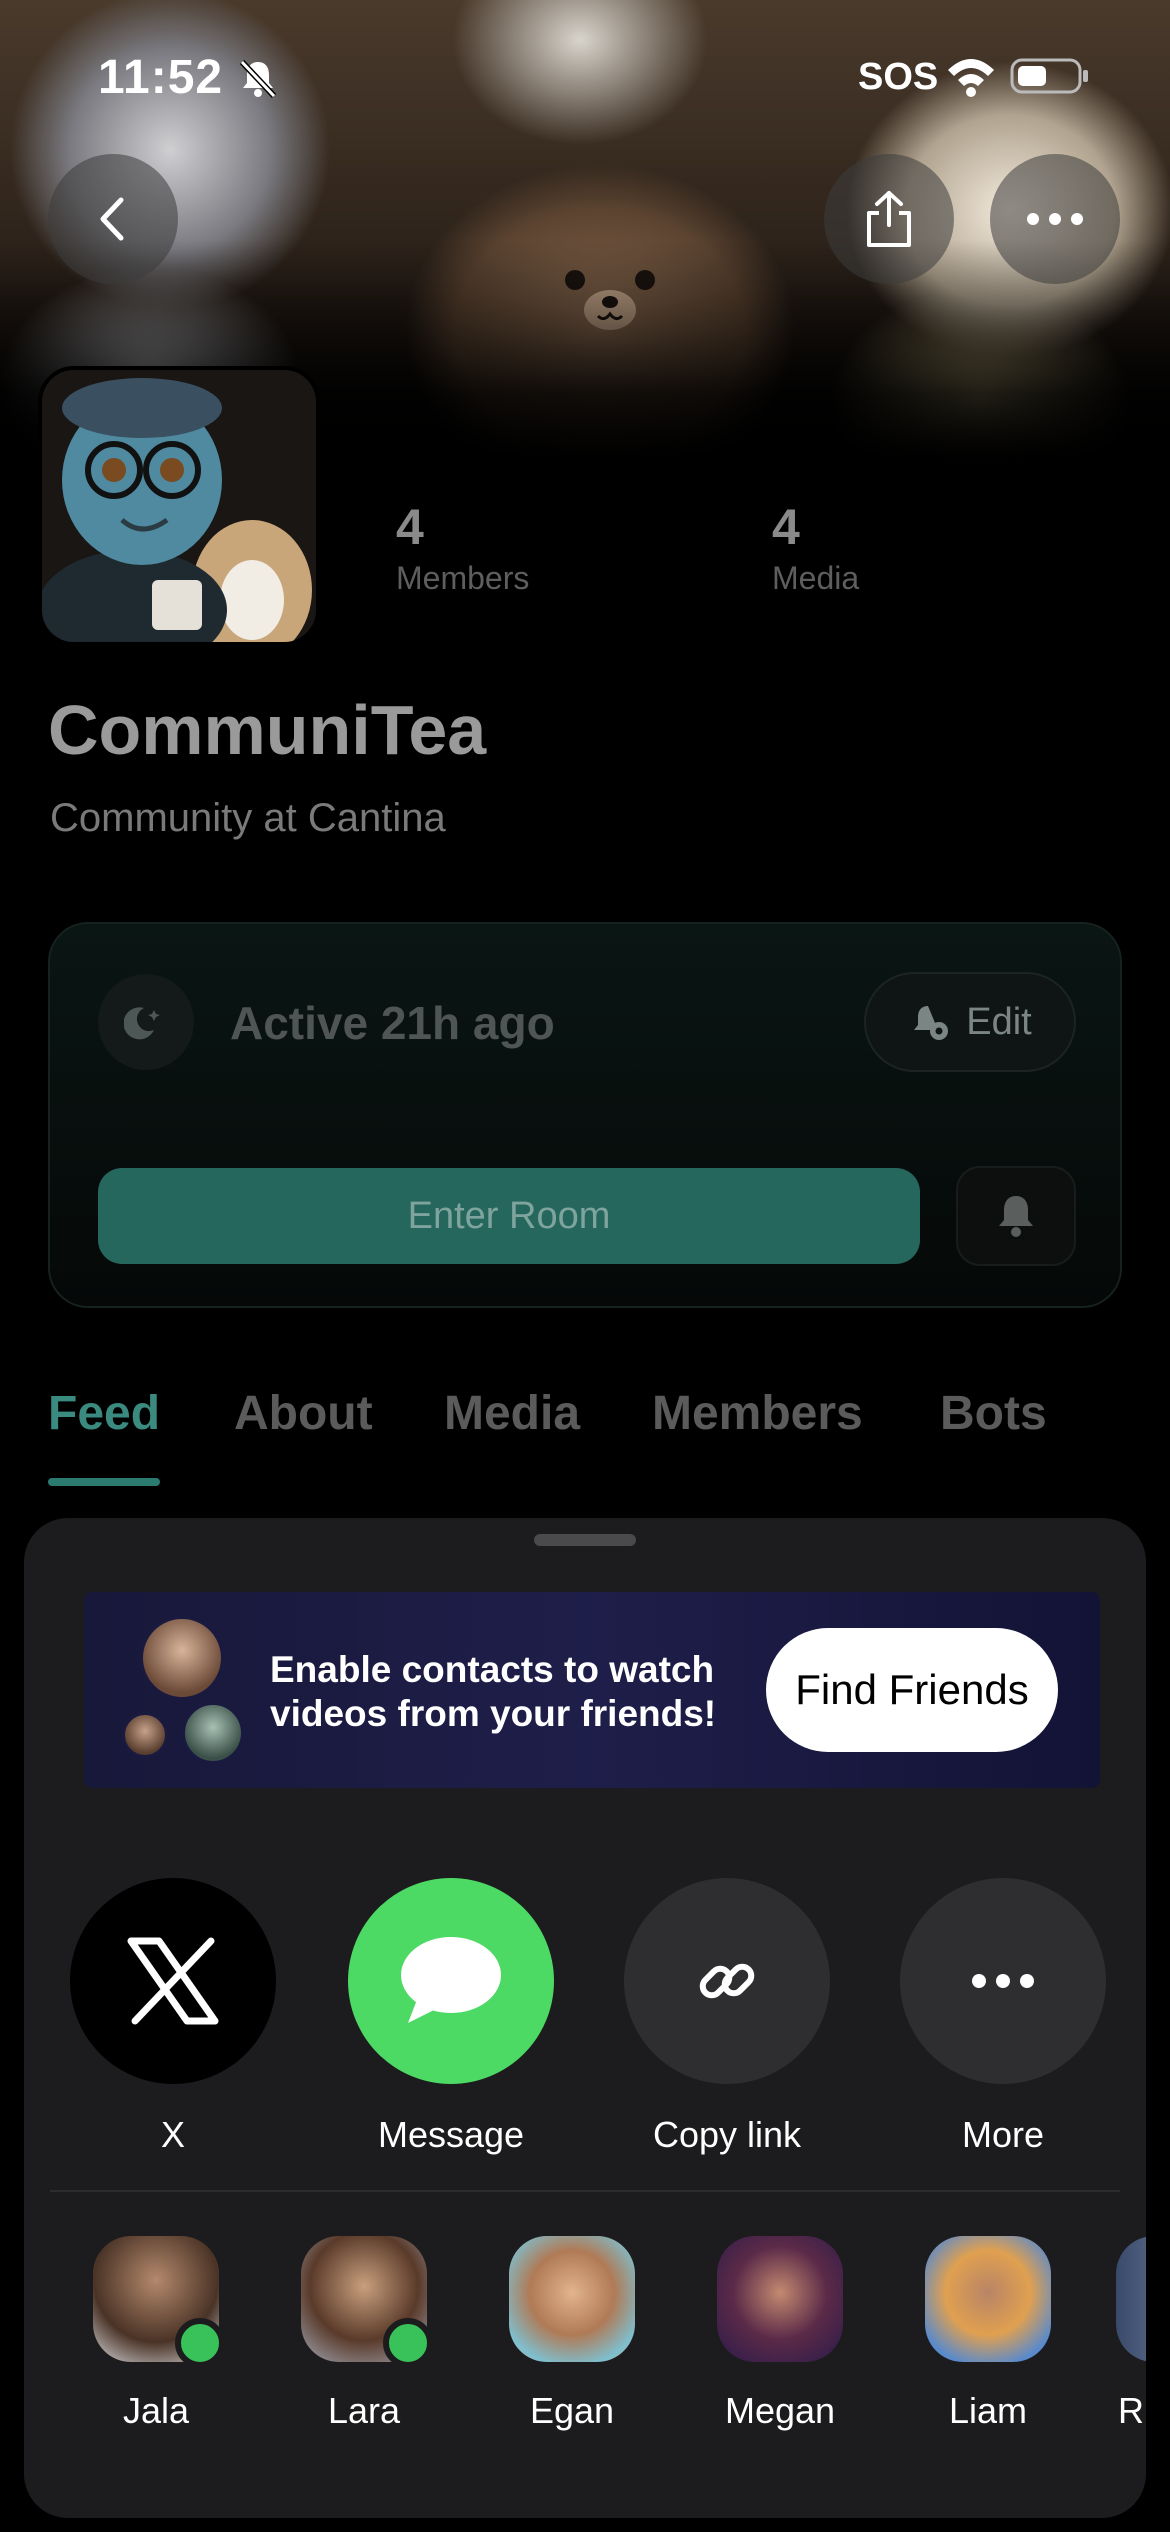 This screenshot has height=2532, width=1170. I want to click on members-stat: 4 Members, so click(462, 547).